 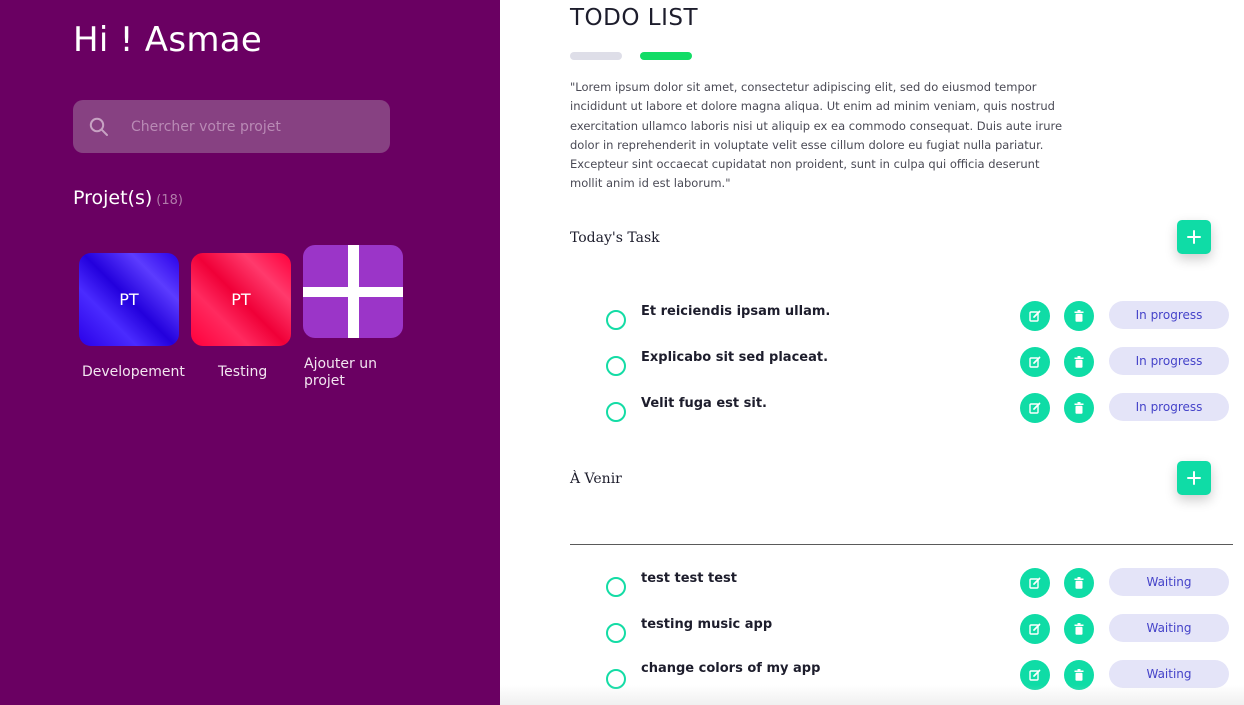 What do you see at coordinates (707, 624) in the screenshot?
I see `task-title: testing music app` at bounding box center [707, 624].